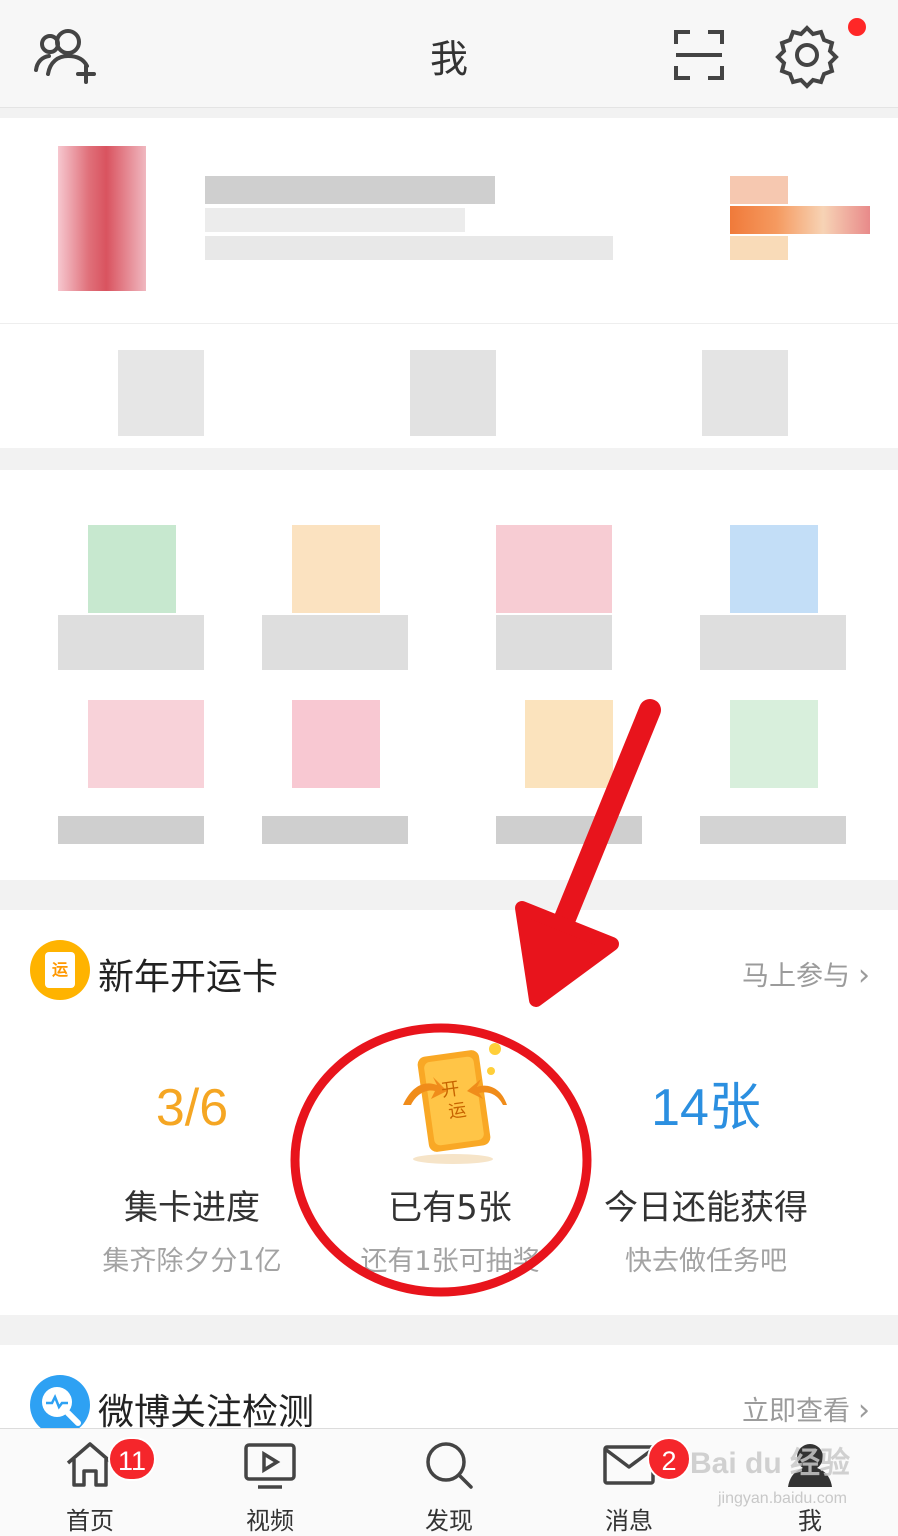 This screenshot has width=898, height=1536. Describe the element at coordinates (630, 1486) in the screenshot. I see `tab-messages: 消息 2` at that location.